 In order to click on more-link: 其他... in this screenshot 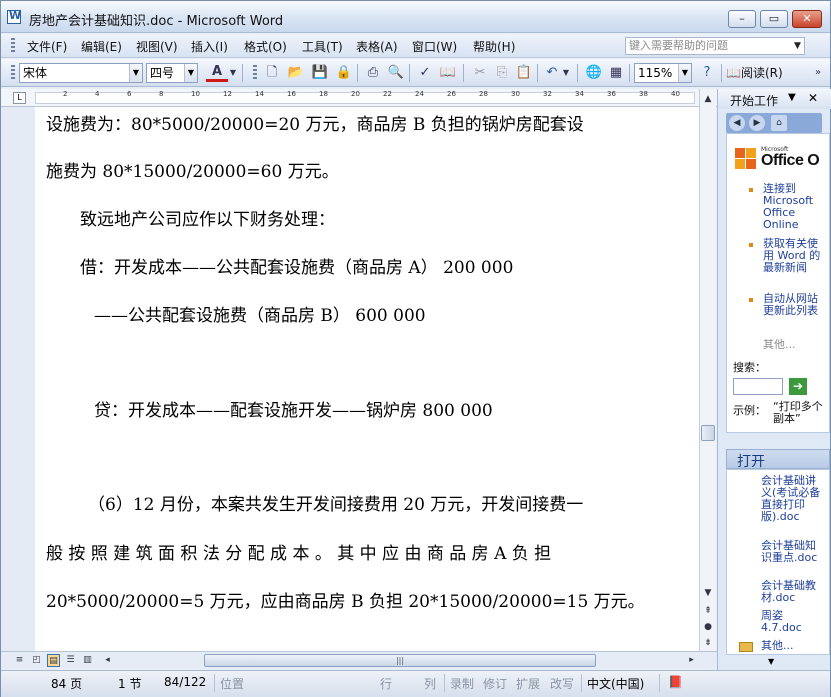, I will do `click(779, 344)`.